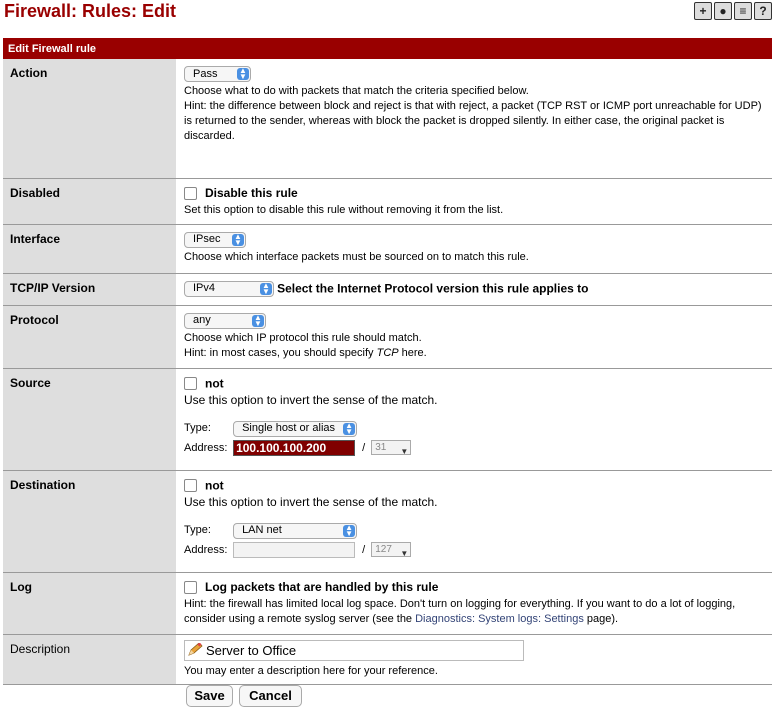 This screenshot has width=780, height=719. What do you see at coordinates (197, 428) in the screenshot?
I see `source-type-label: Type:` at bounding box center [197, 428].